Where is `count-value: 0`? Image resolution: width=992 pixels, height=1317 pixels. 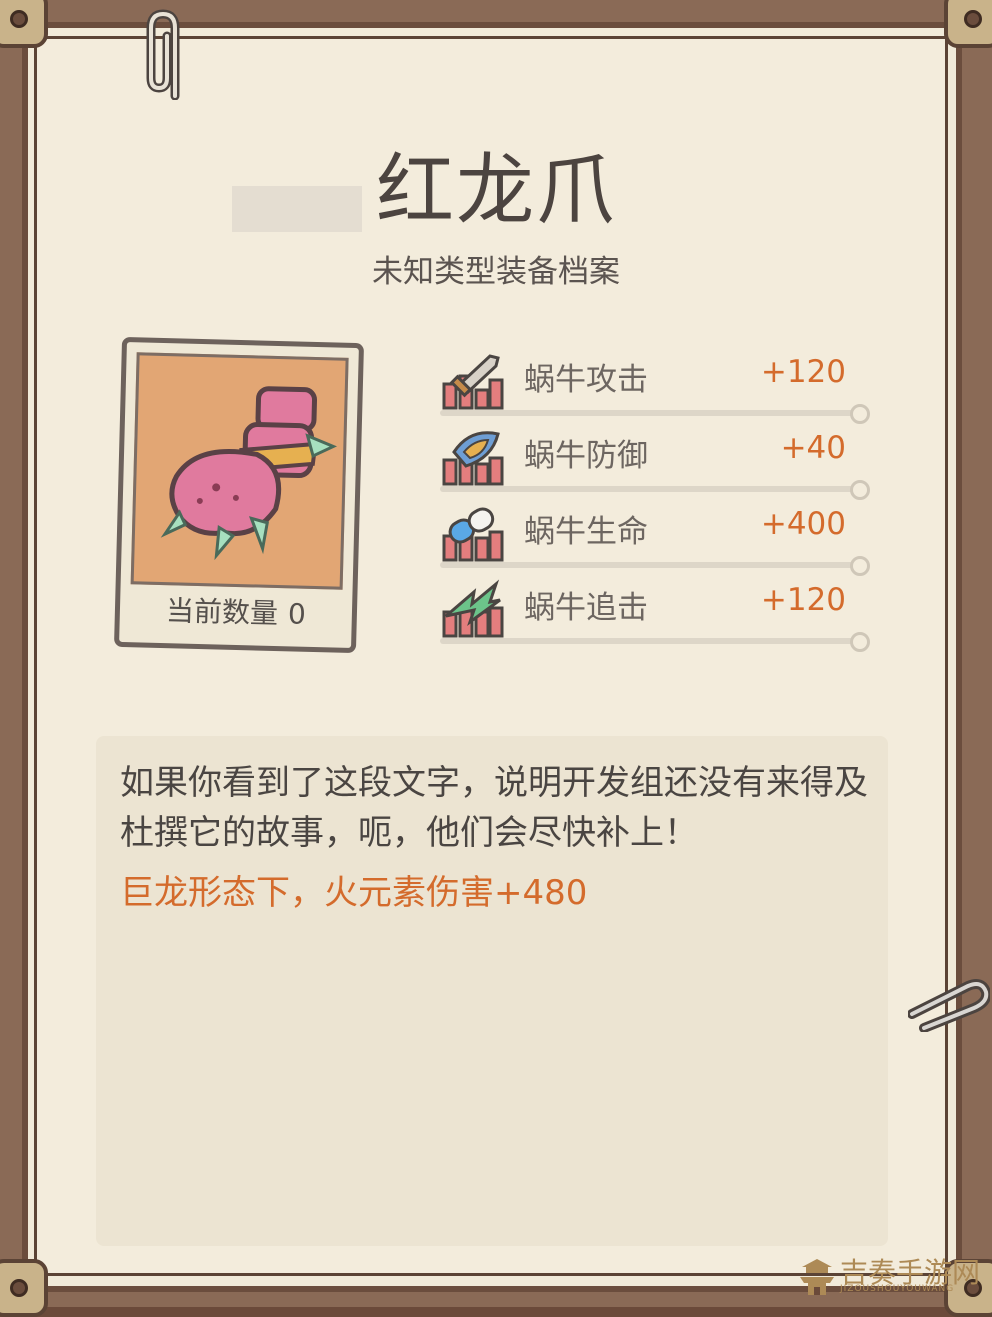
count-value: 0 is located at coordinates (297, 614).